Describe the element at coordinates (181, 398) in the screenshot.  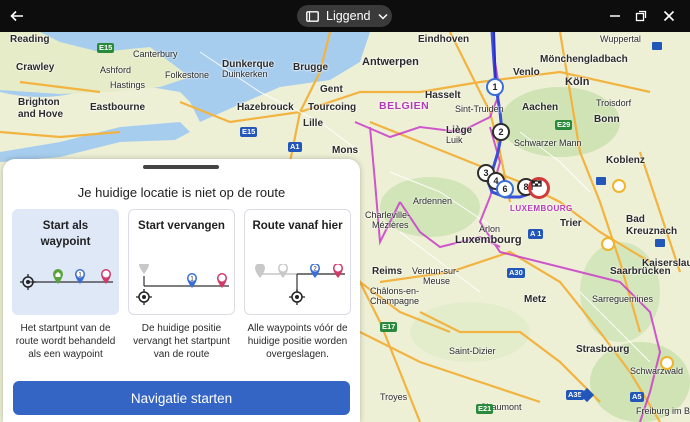
I see `start-navigation-button: Navigatie starten` at that location.